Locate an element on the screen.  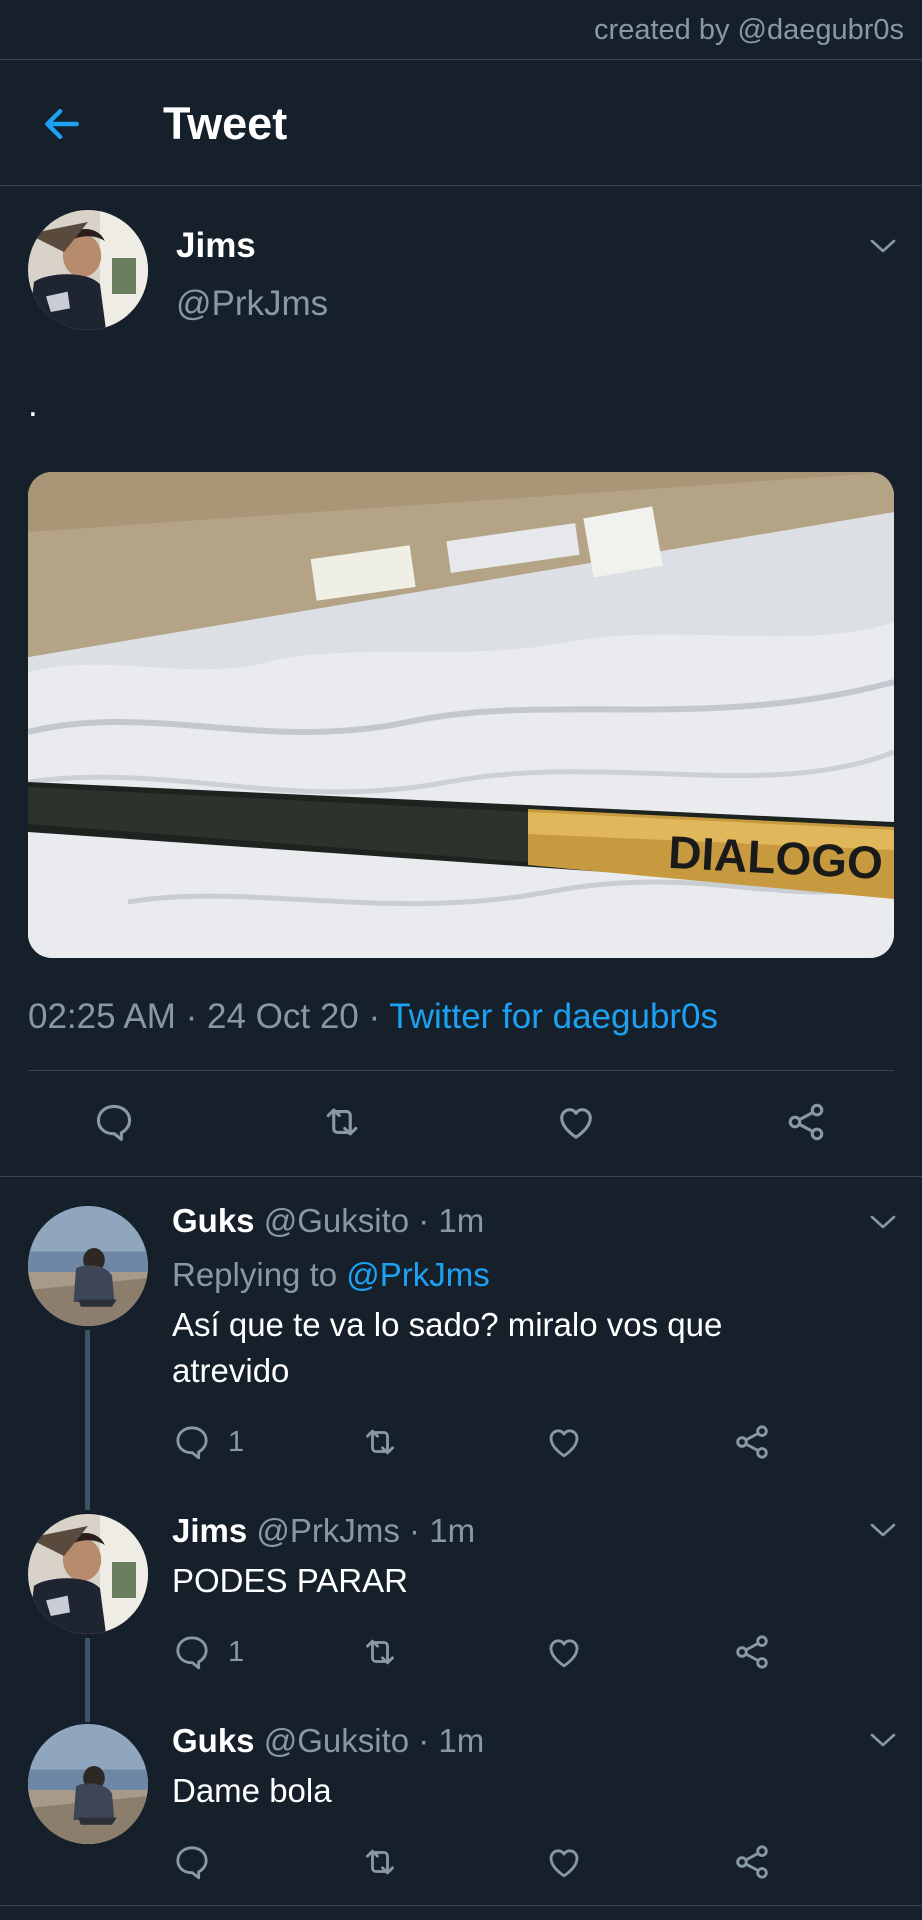
page-title: Tweet is located at coordinates (225, 123).